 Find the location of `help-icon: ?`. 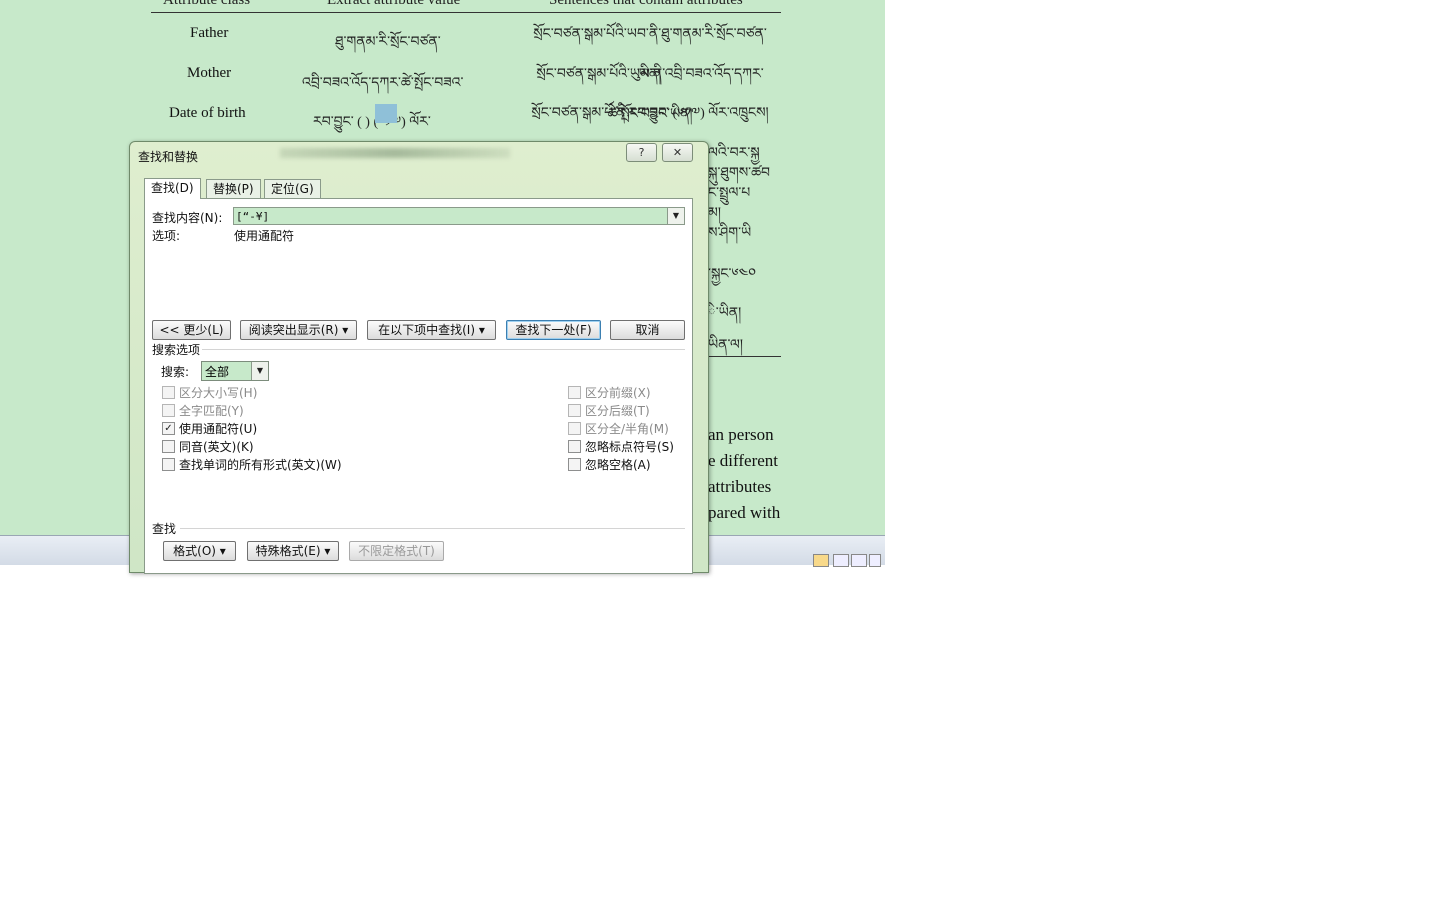

help-icon: ? is located at coordinates (641, 152).